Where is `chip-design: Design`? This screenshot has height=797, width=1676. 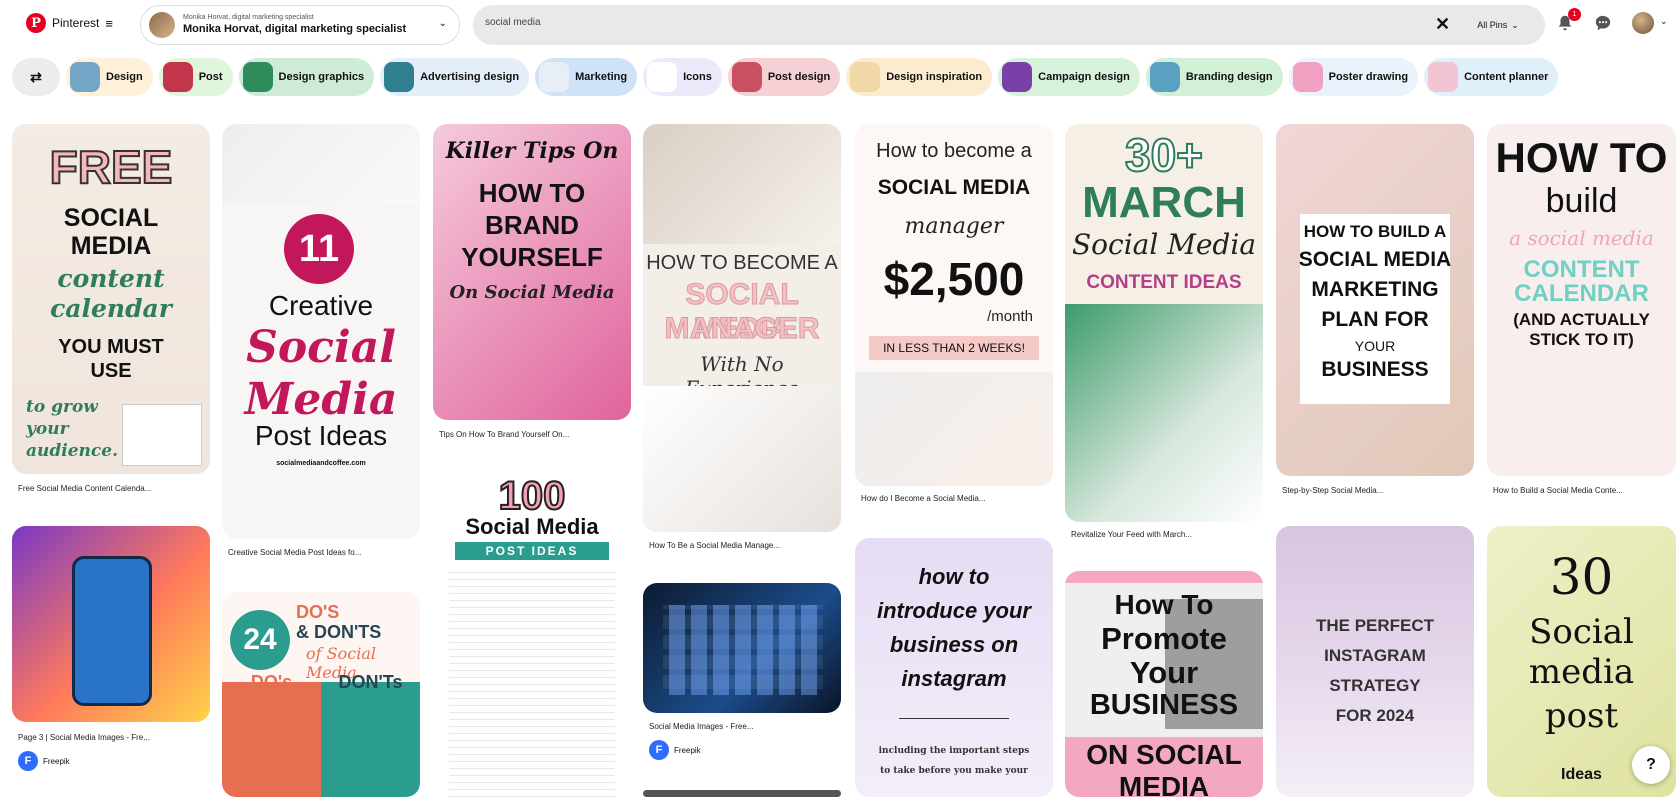 chip-design: Design is located at coordinates (109, 77).